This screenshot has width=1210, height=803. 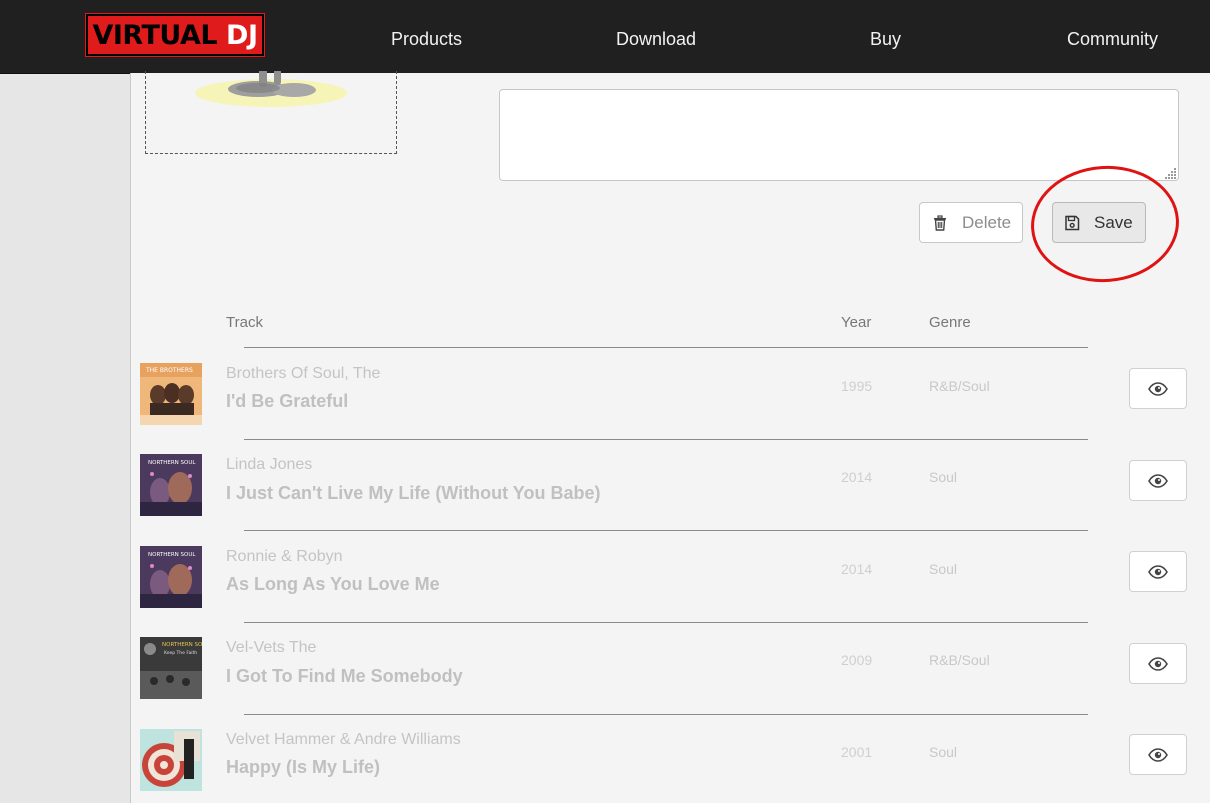 I want to click on track-artist: Brothers Of Soul, The, so click(x=303, y=373).